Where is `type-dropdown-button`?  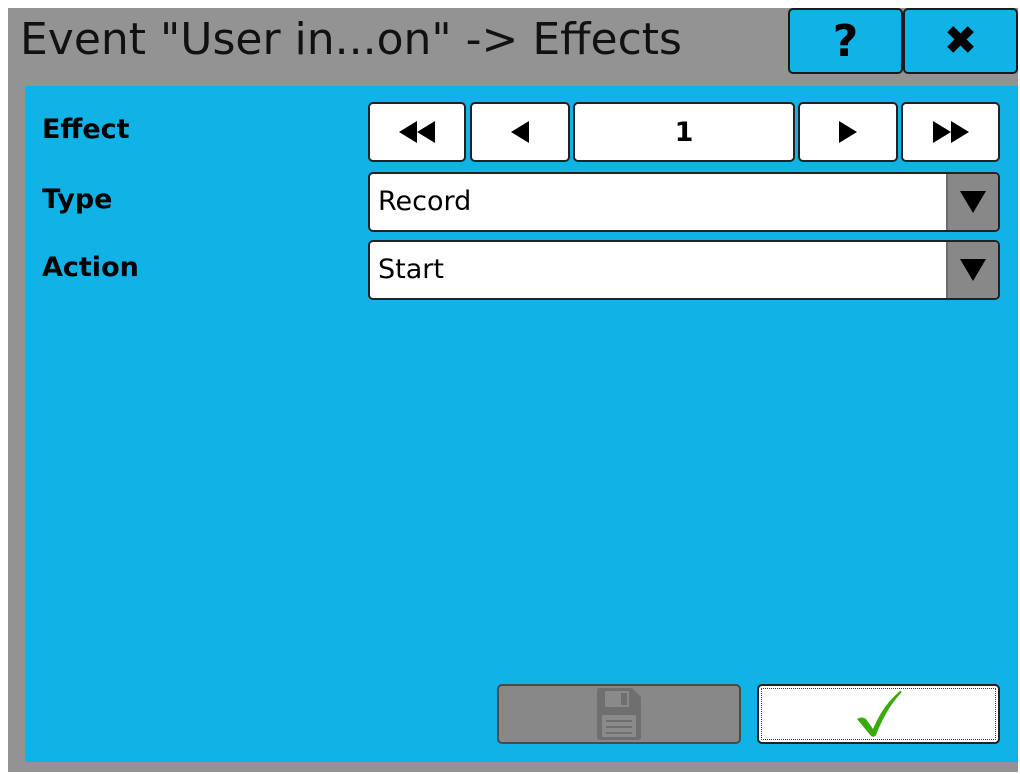
type-dropdown-button is located at coordinates (972, 202).